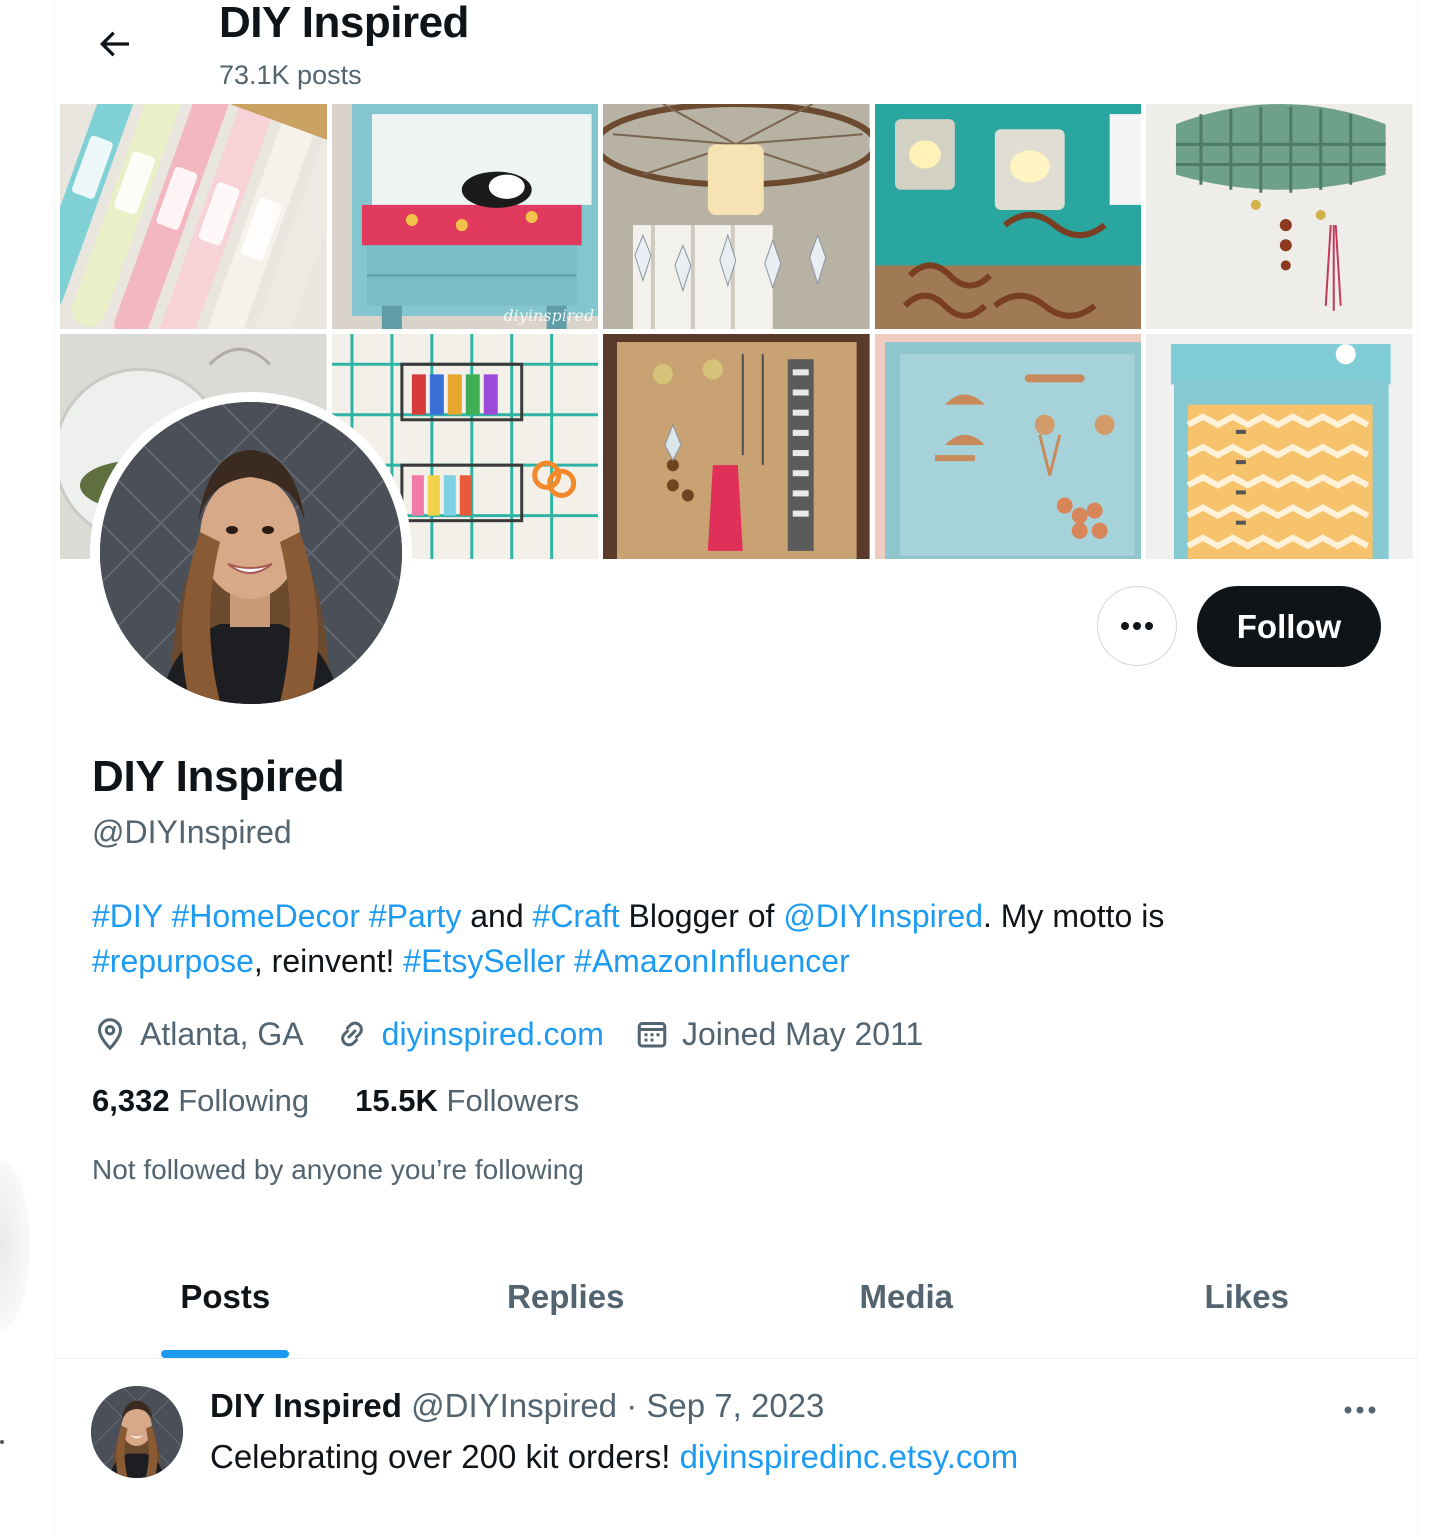 This screenshot has width=1442, height=1536. I want to click on post-body: Celebrating over 200 kit orders!, so click(440, 1456).